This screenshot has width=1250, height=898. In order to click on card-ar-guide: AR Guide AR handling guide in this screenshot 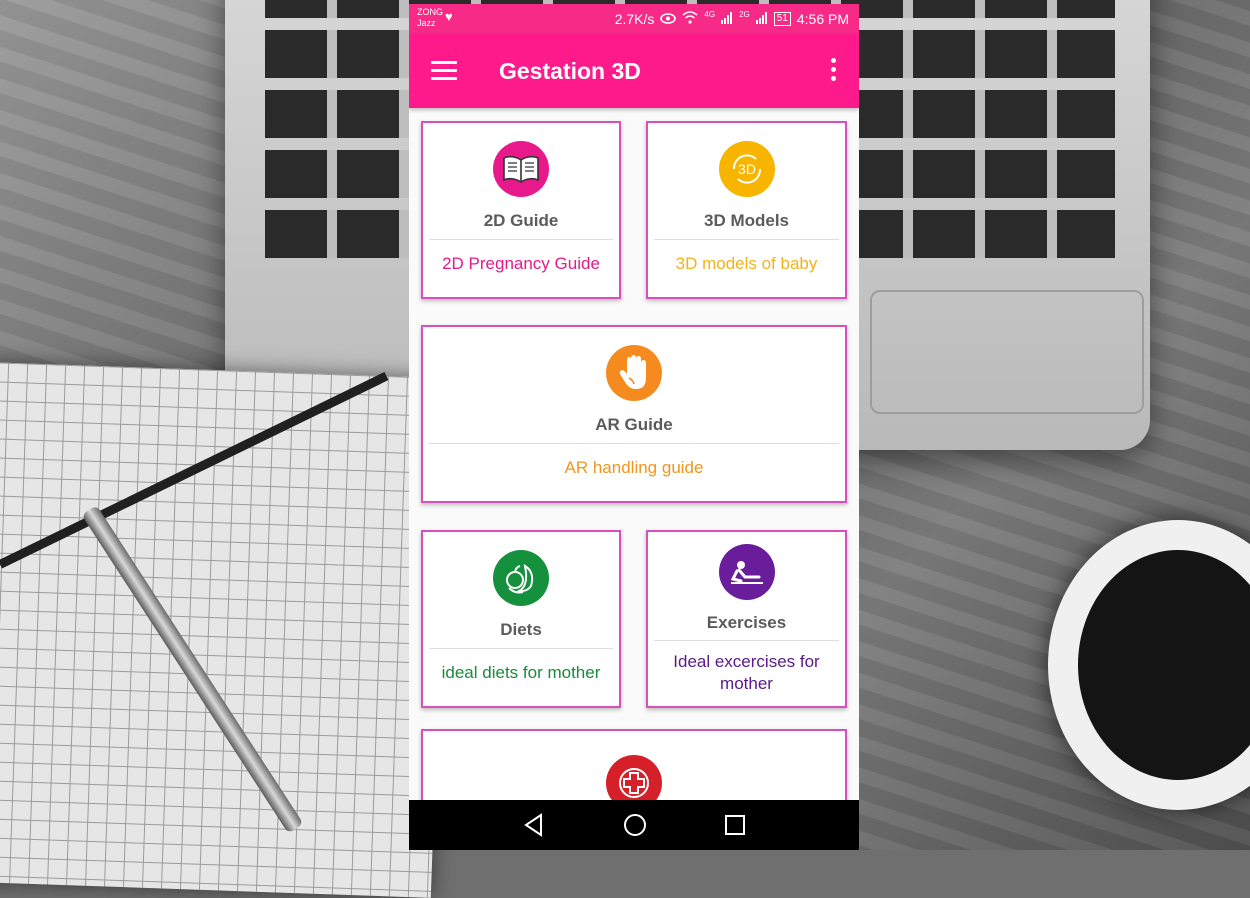, I will do `click(634, 414)`.